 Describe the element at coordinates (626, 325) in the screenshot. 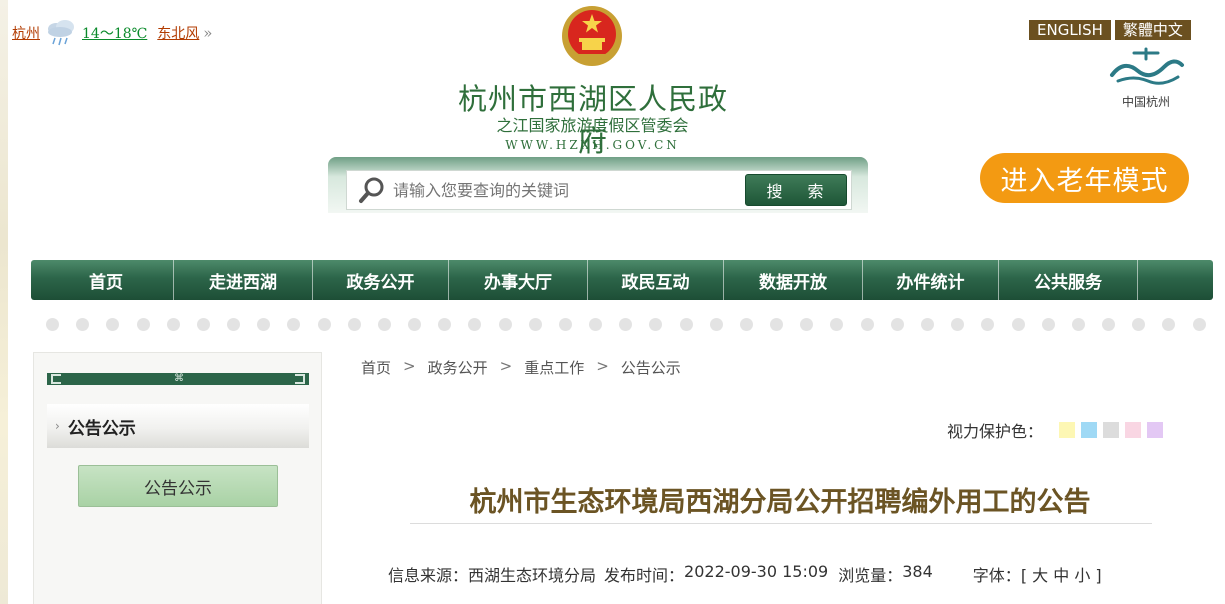

I see `dot-divider` at that location.